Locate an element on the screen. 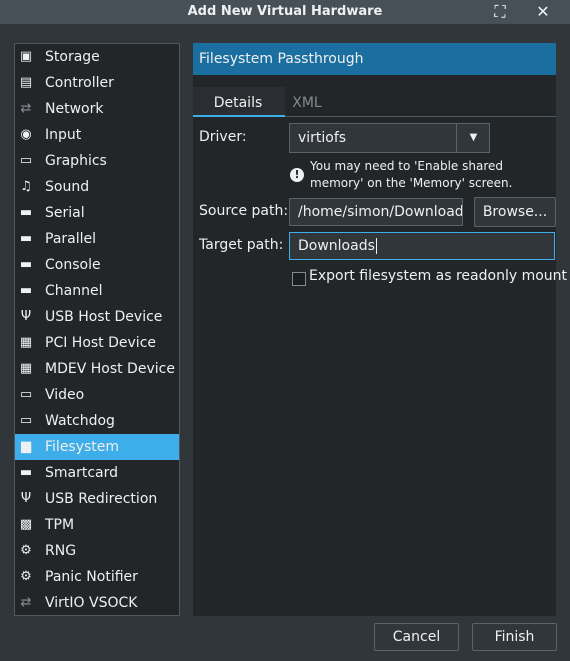 The width and height of the screenshot is (570, 661). sidebar-item-tpm: ▩ TPM is located at coordinates (97, 525).